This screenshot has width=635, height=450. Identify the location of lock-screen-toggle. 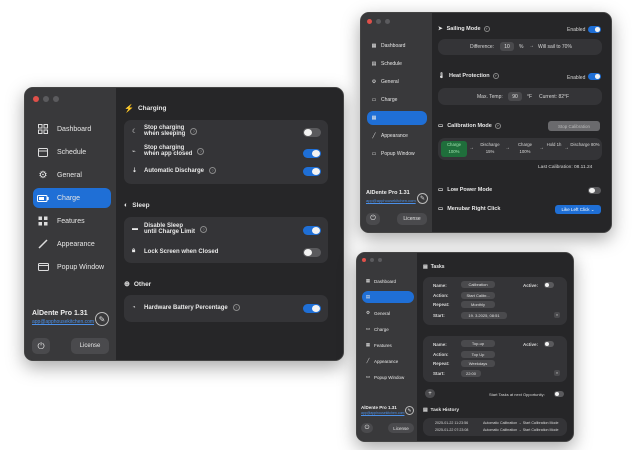
(312, 252).